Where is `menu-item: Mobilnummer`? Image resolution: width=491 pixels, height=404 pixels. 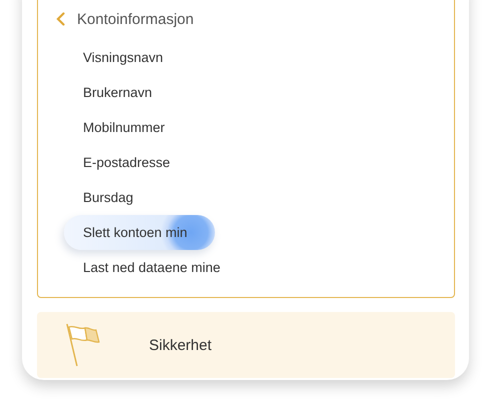 menu-item: Mobilnummer is located at coordinates (127, 127).